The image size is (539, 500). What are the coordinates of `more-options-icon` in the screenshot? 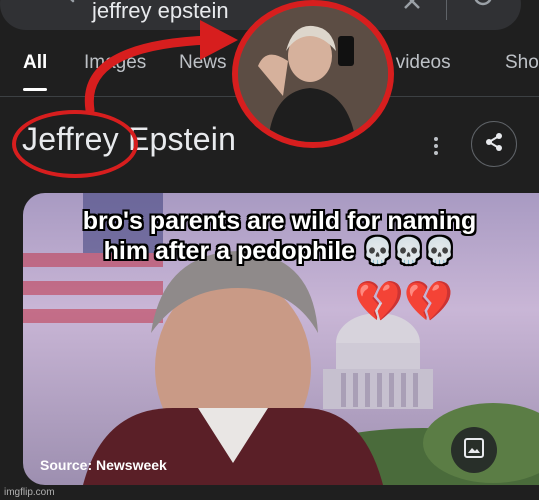 It's located at (436, 148).